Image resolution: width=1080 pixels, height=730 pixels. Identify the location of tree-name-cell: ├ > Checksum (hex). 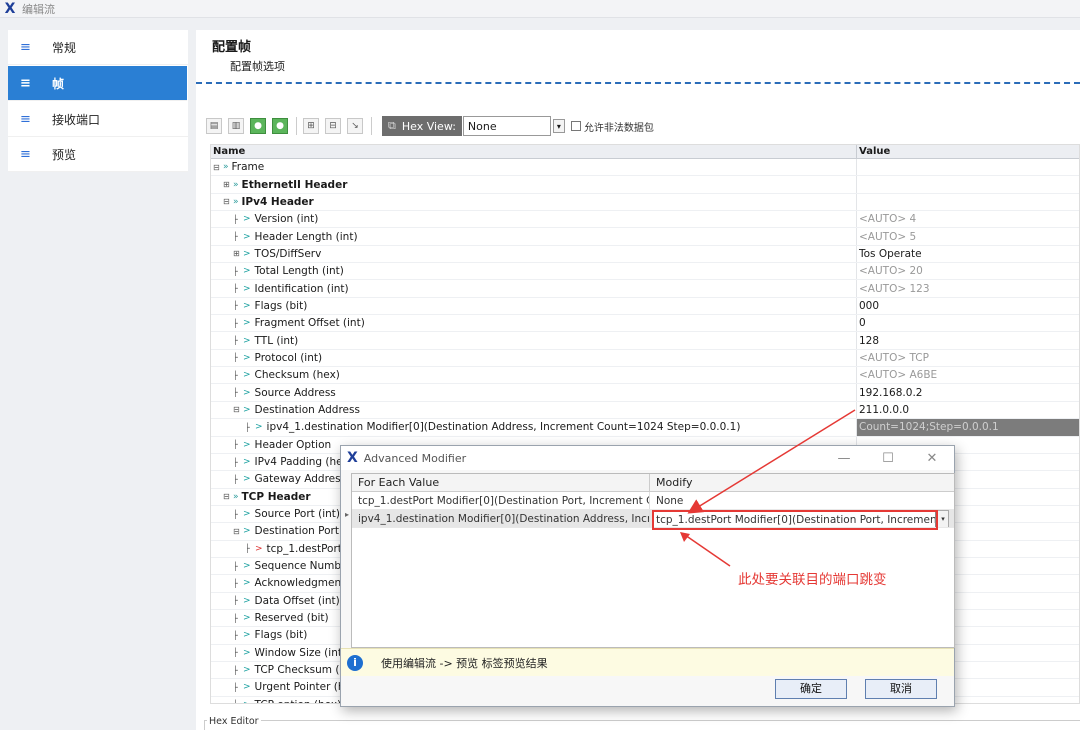
(534, 375).